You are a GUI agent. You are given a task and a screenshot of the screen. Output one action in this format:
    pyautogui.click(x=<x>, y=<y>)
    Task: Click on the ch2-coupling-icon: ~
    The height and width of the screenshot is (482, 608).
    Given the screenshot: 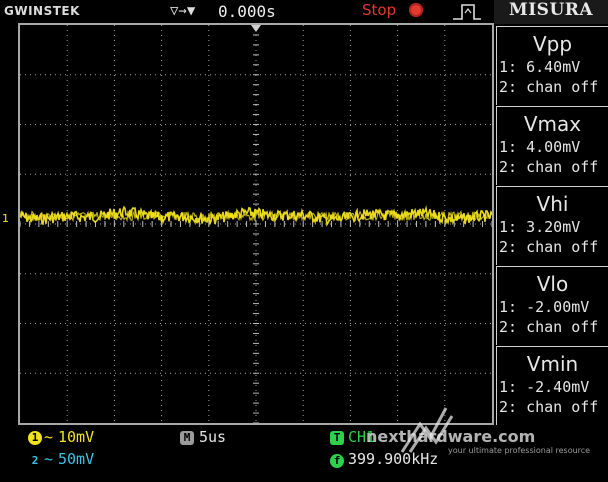 What is the action you would take?
    pyautogui.click(x=49, y=459)
    